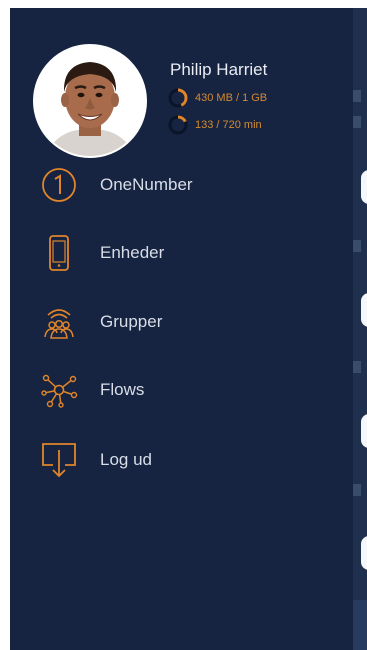  Describe the element at coordinates (126, 459) in the screenshot. I see `menu-item-label: Log ud` at that location.